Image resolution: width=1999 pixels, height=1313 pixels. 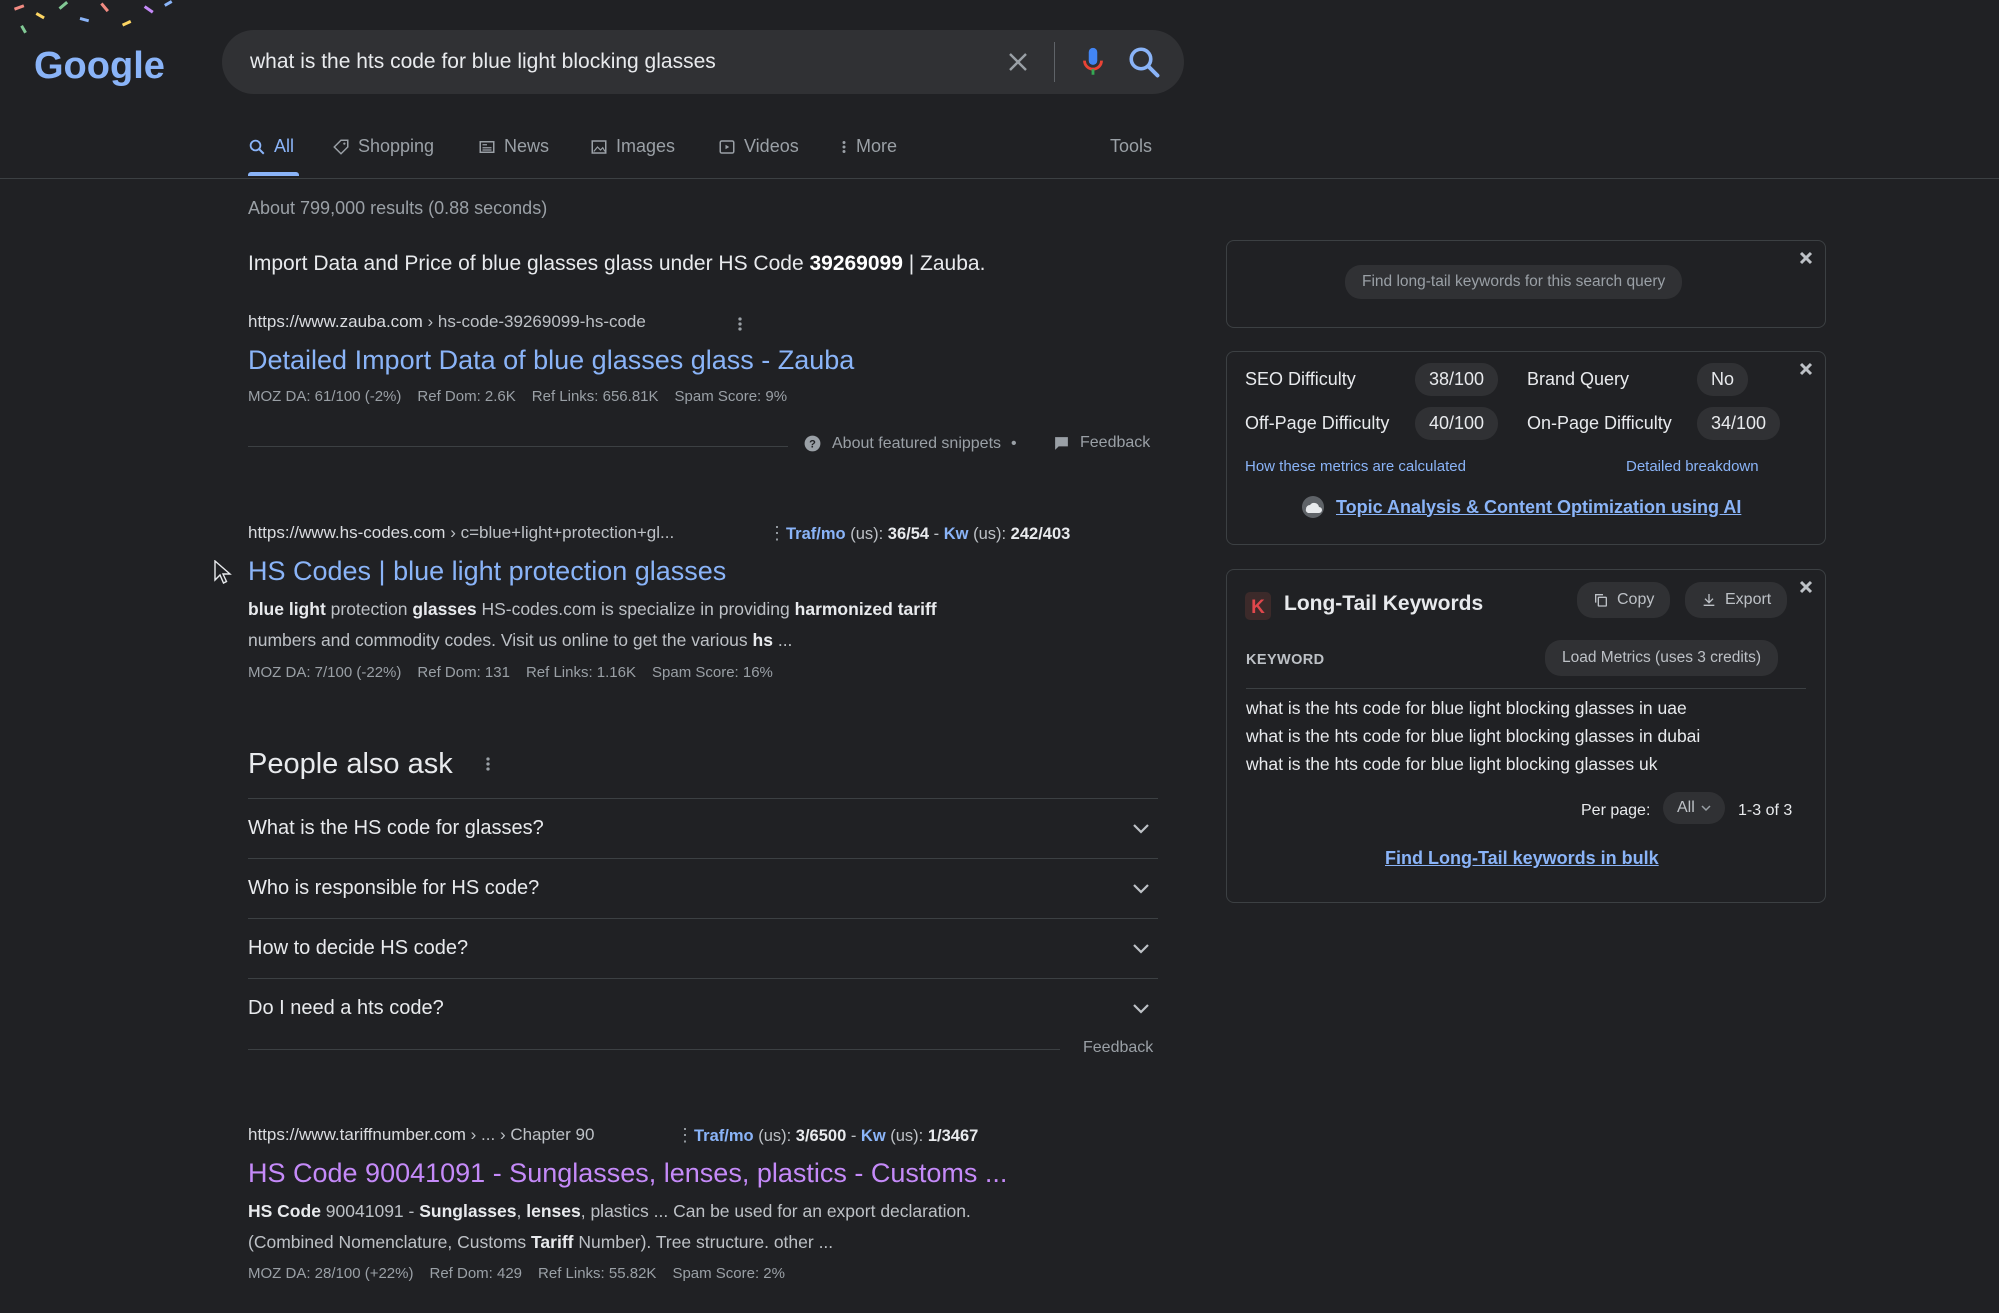 I want to click on ref-links: Ref Links: 55.82K, so click(x=597, y=1273).